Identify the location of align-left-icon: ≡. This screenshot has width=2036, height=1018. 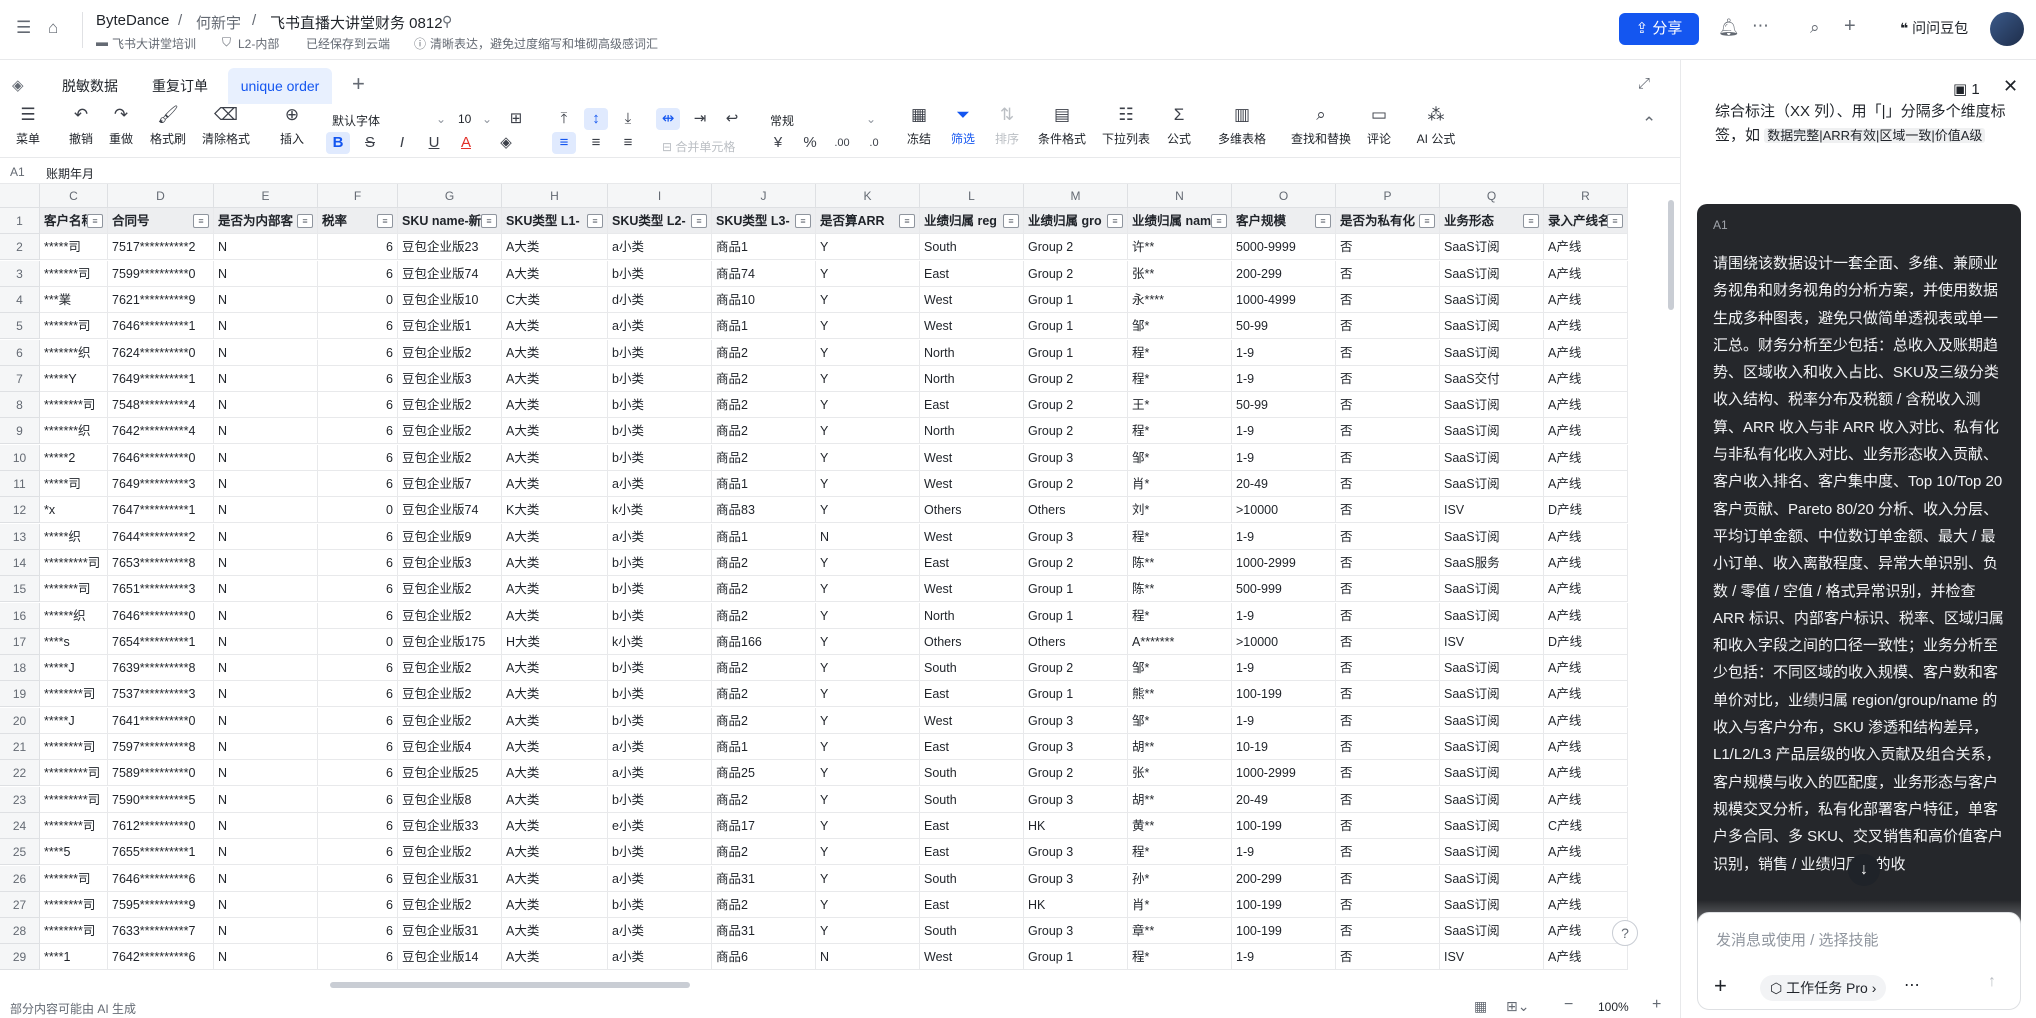
(564, 143).